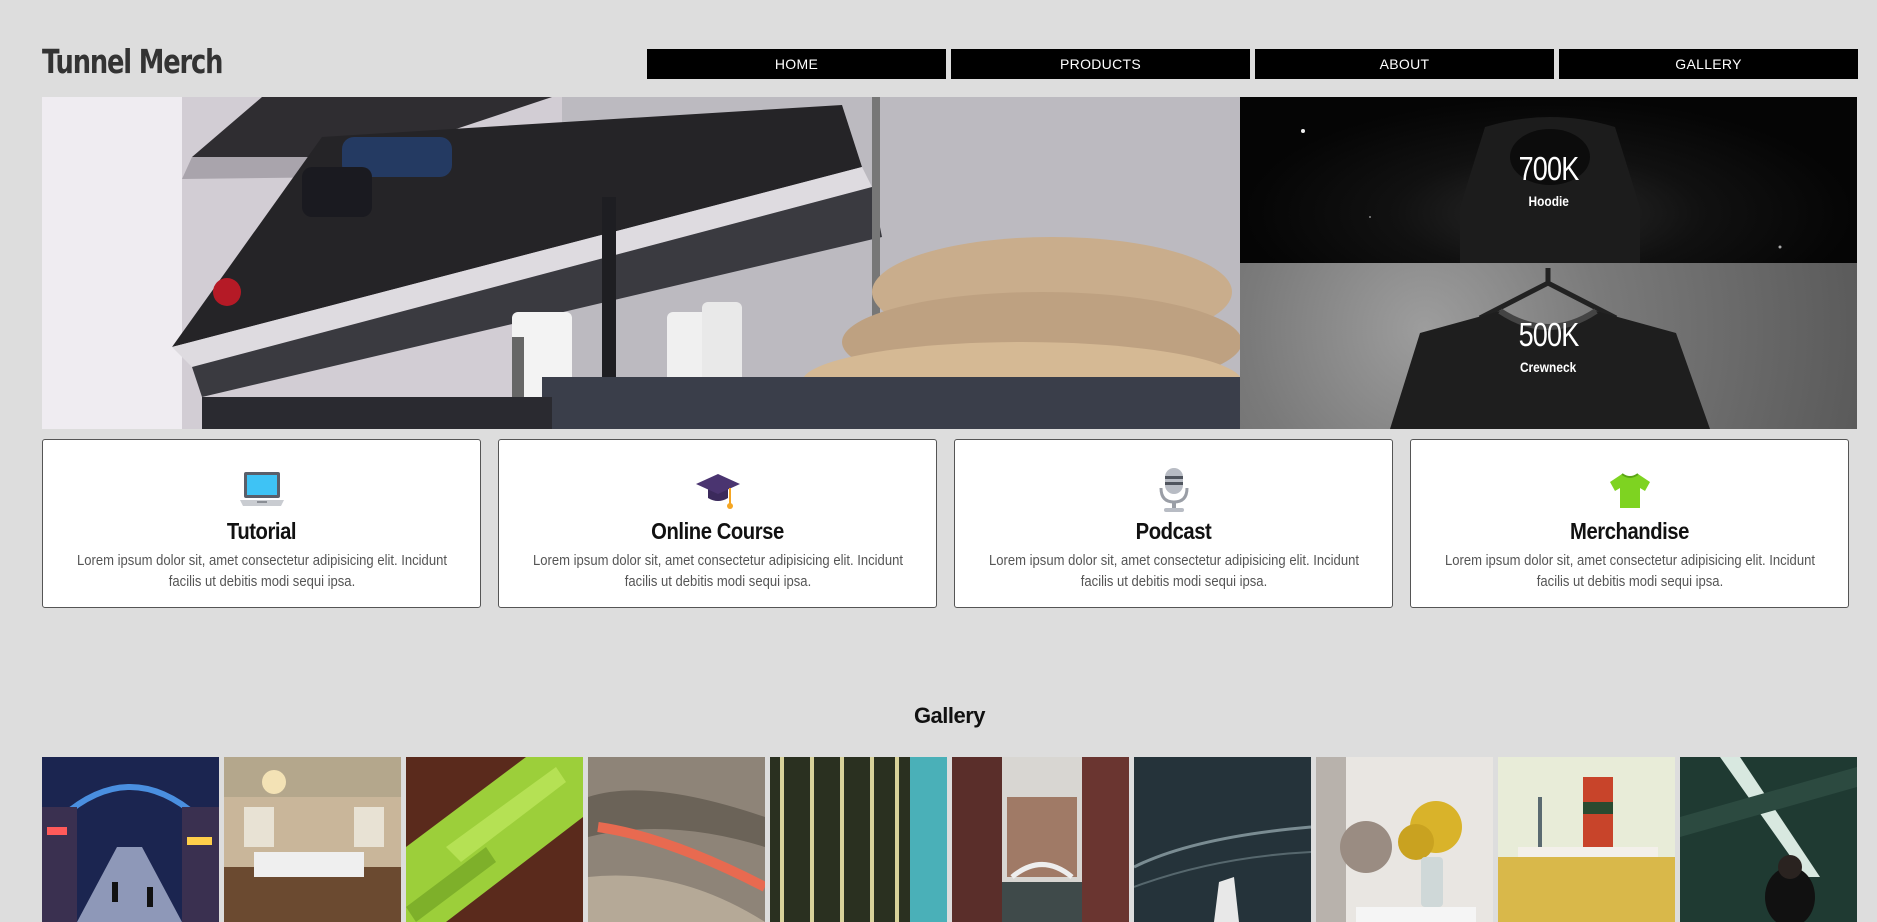 The width and height of the screenshot is (1877, 922). I want to click on feature-title: Tutorial, so click(261, 531).